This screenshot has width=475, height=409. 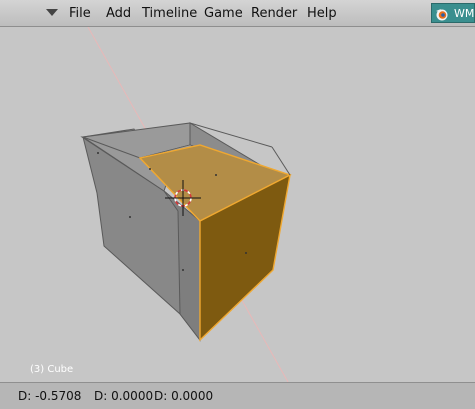 What do you see at coordinates (322, 13) in the screenshot?
I see `menu-help: Help` at bounding box center [322, 13].